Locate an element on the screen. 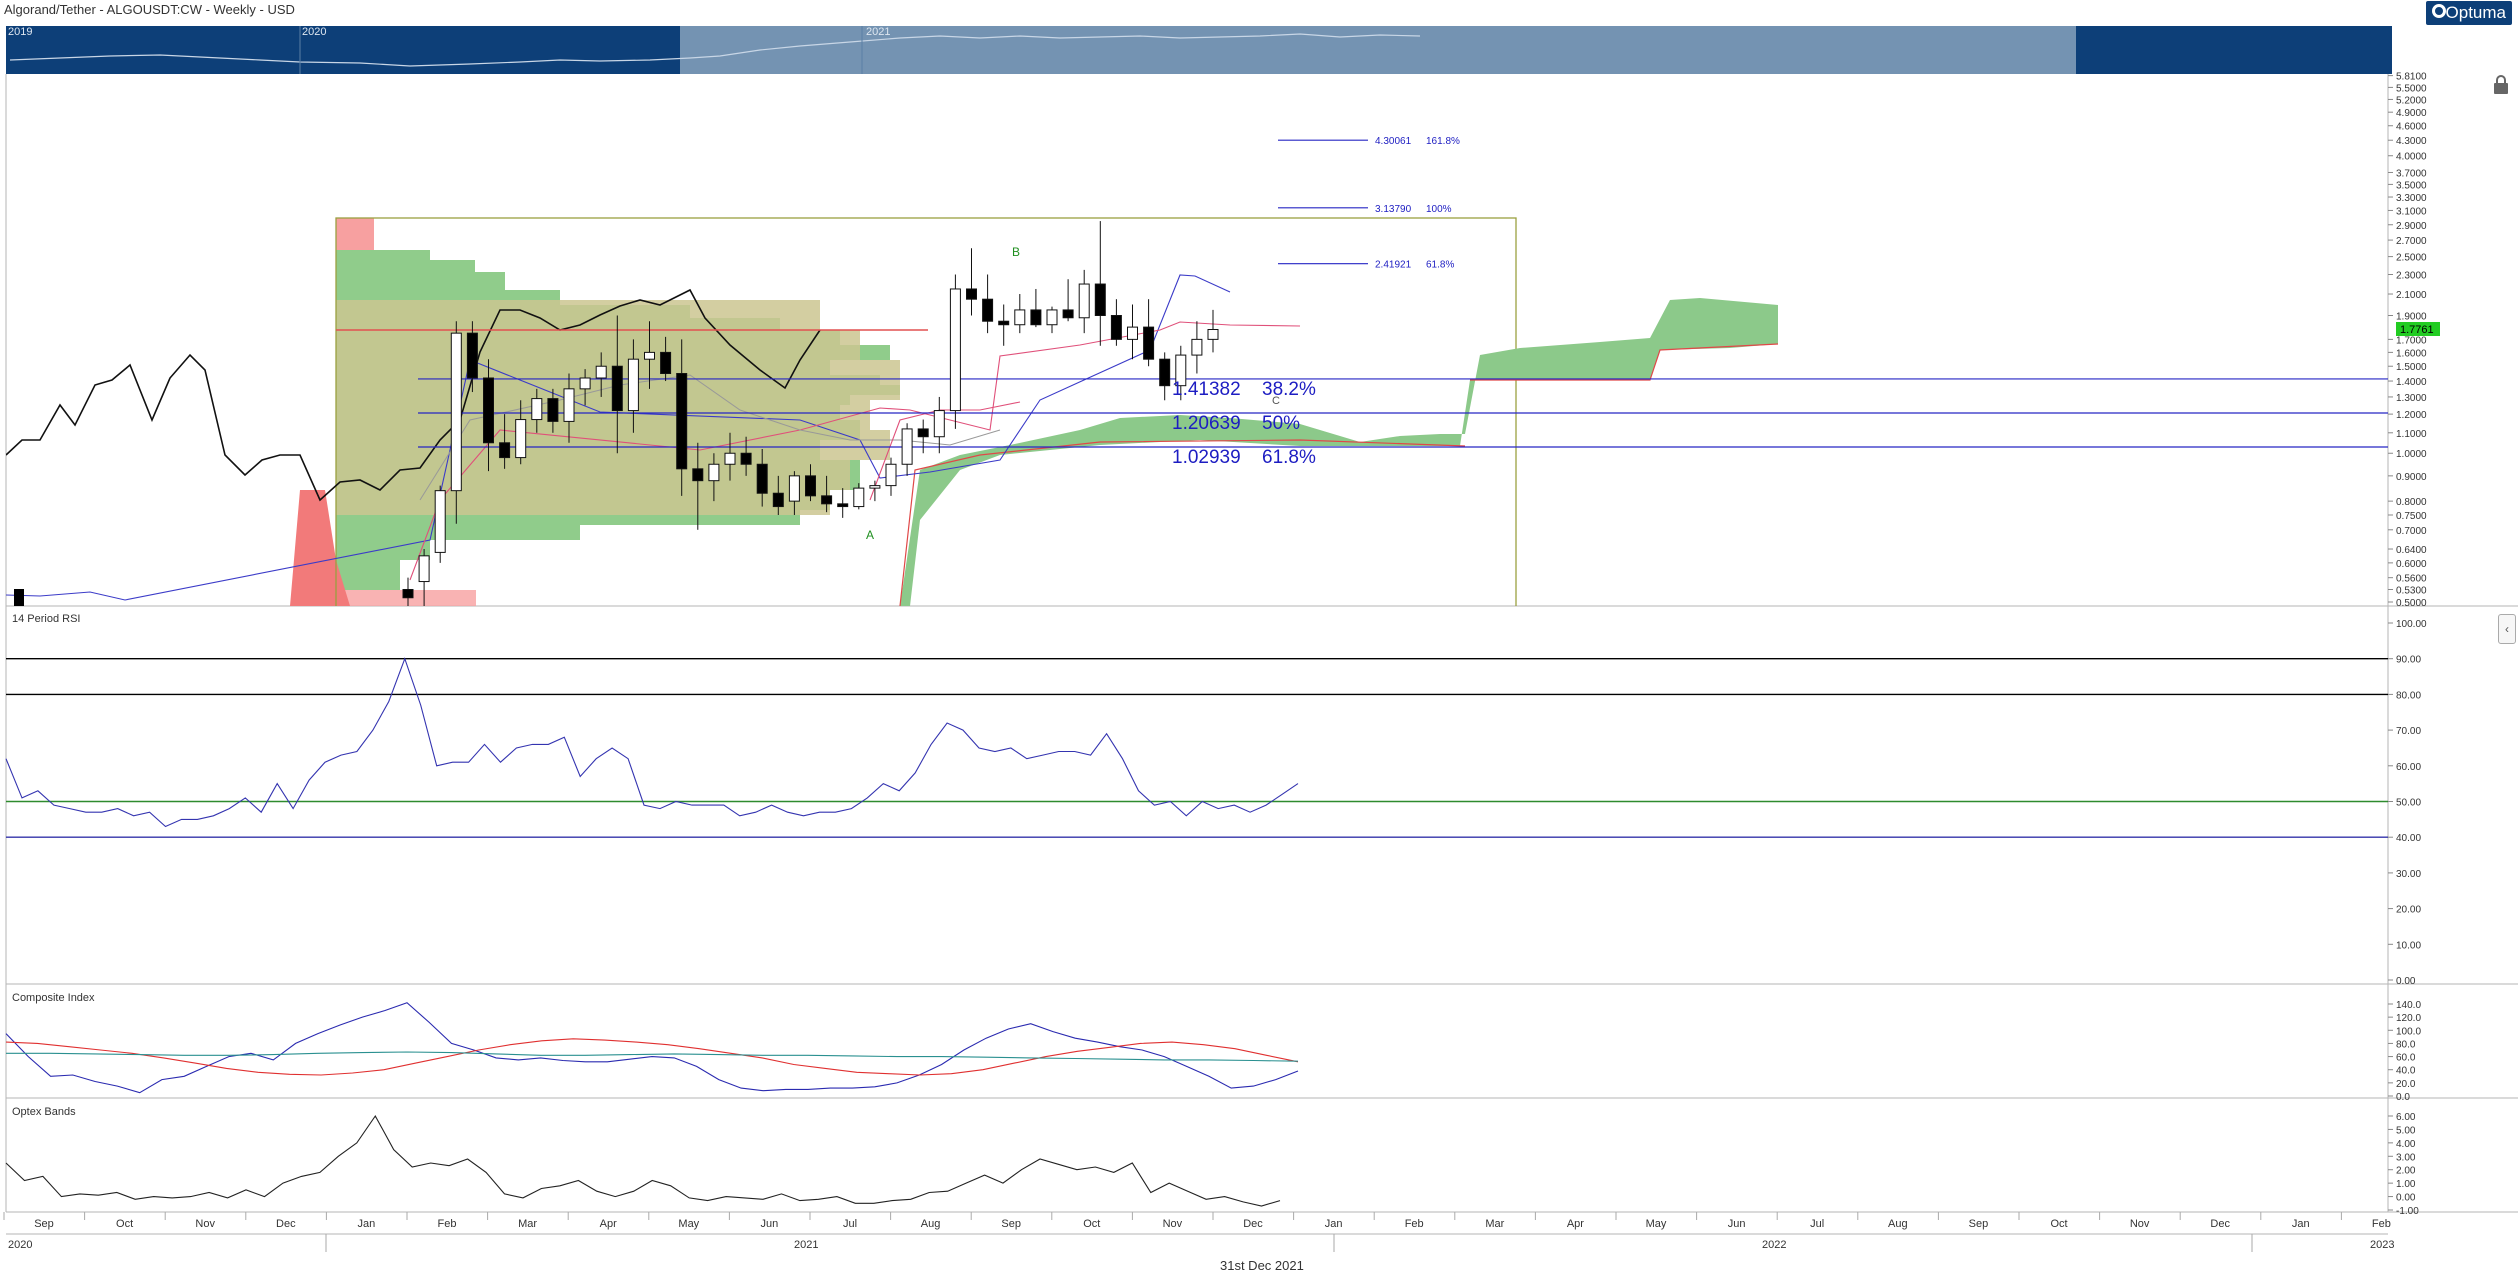 This screenshot has width=2518, height=1284. price-axis-label: 5.5000 is located at coordinates (2411, 88).